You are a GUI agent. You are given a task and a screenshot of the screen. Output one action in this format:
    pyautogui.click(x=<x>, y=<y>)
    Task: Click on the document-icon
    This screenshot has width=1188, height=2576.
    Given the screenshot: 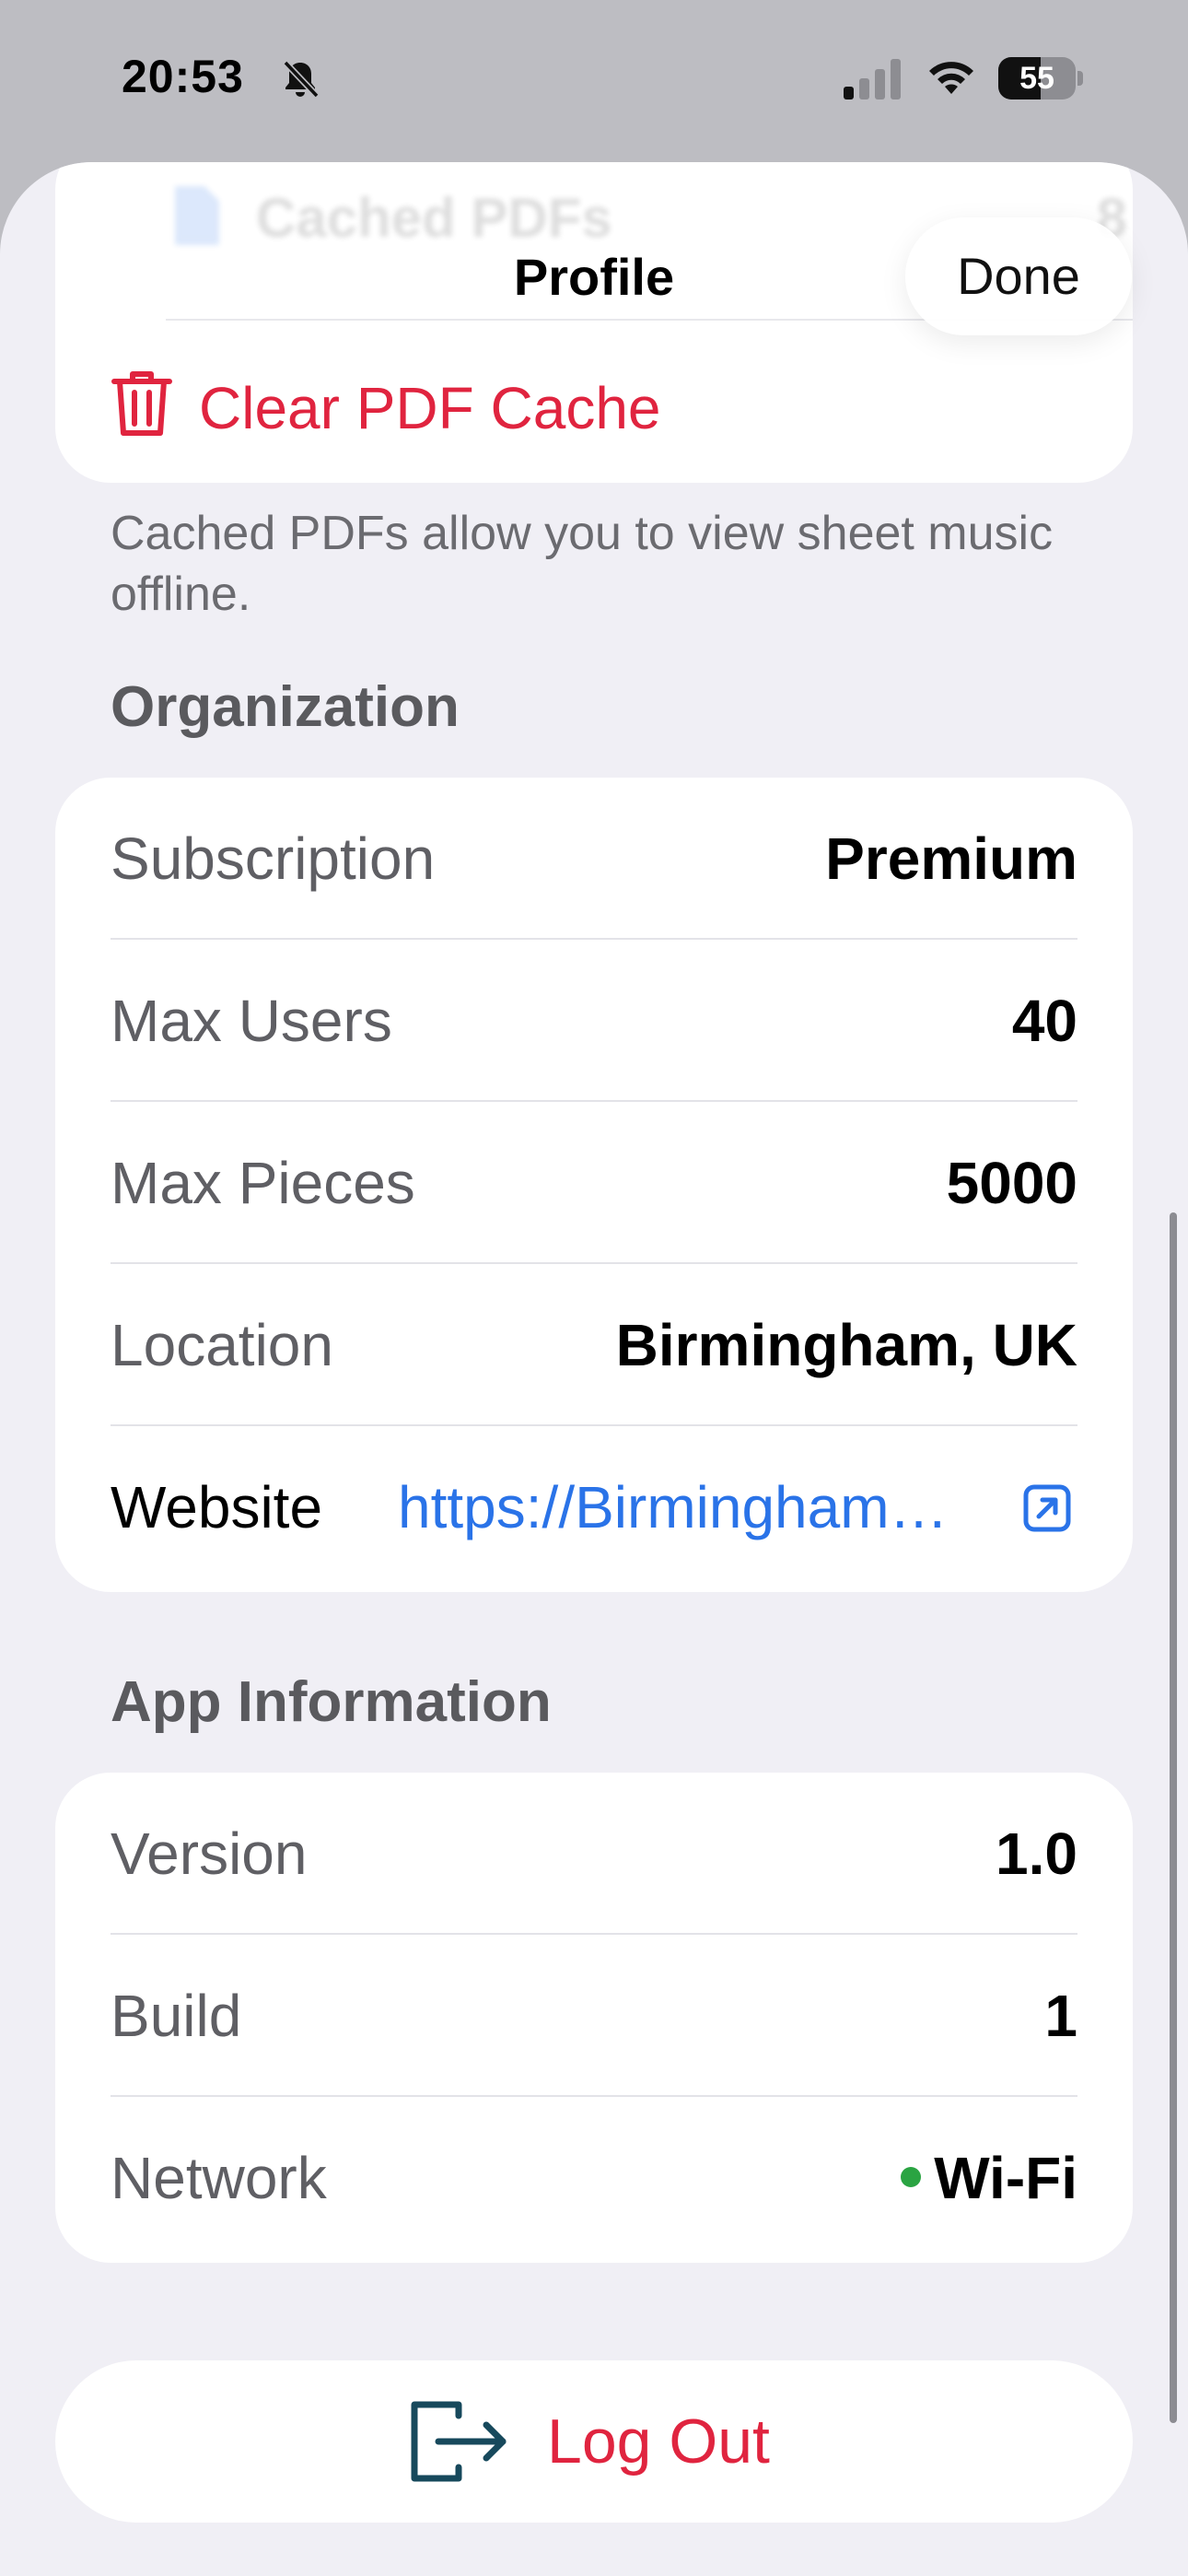 What is the action you would take?
    pyautogui.click(x=197, y=215)
    